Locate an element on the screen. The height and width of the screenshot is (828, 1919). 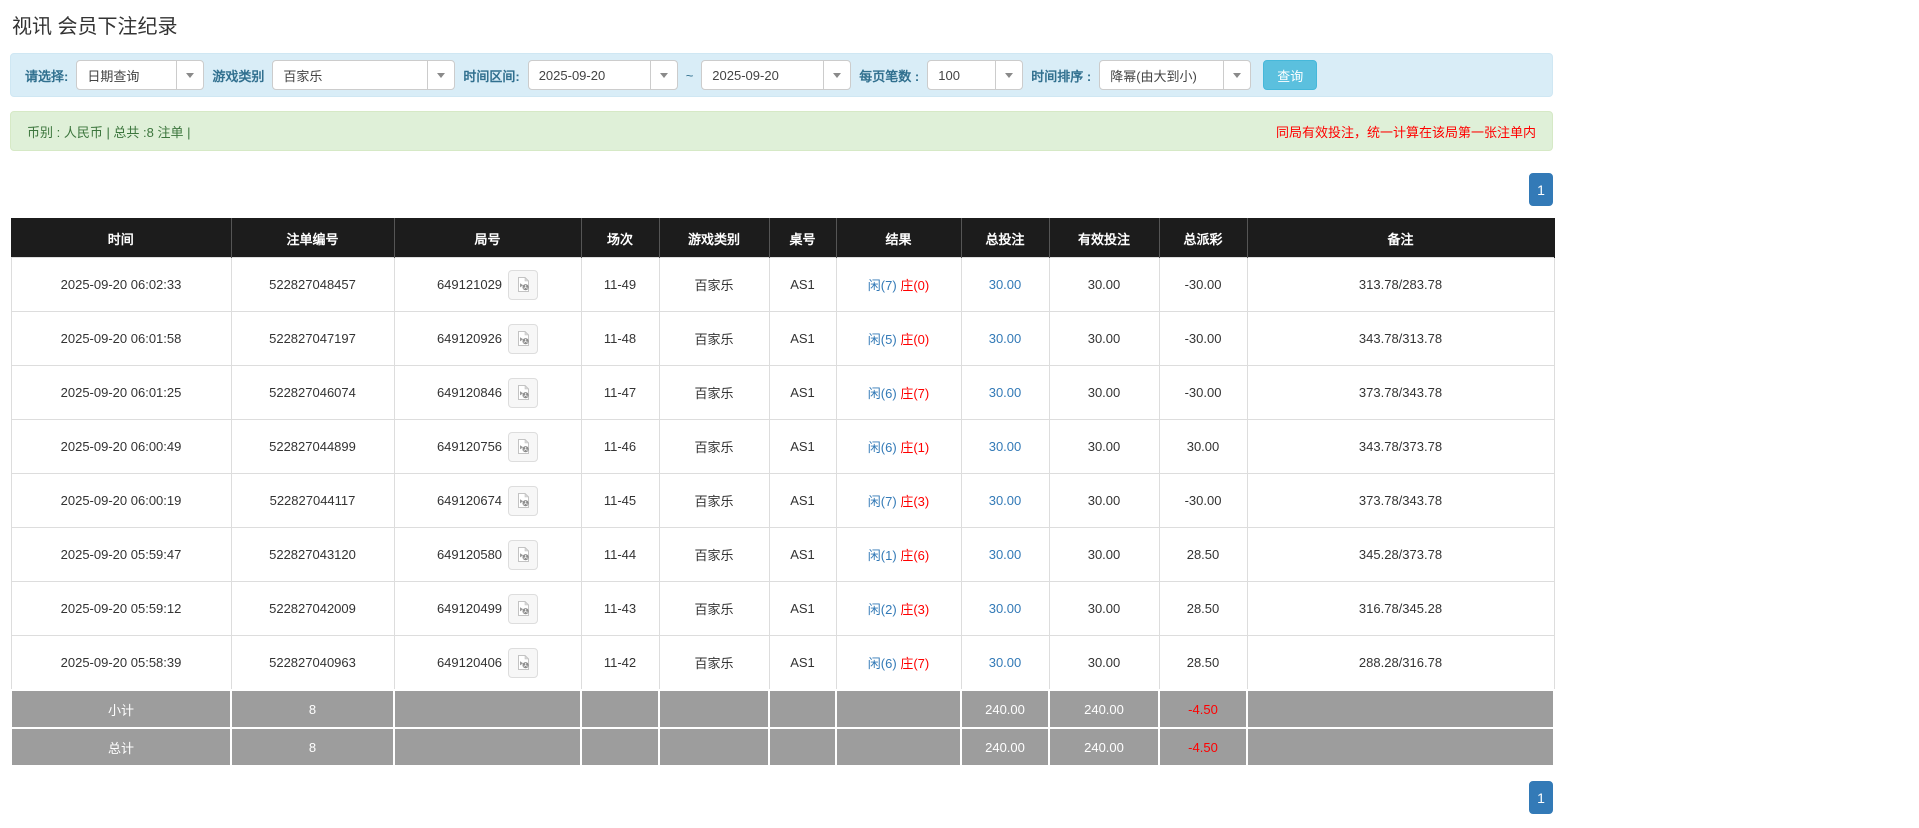
result-player: 闲(2) is located at coordinates (882, 609).